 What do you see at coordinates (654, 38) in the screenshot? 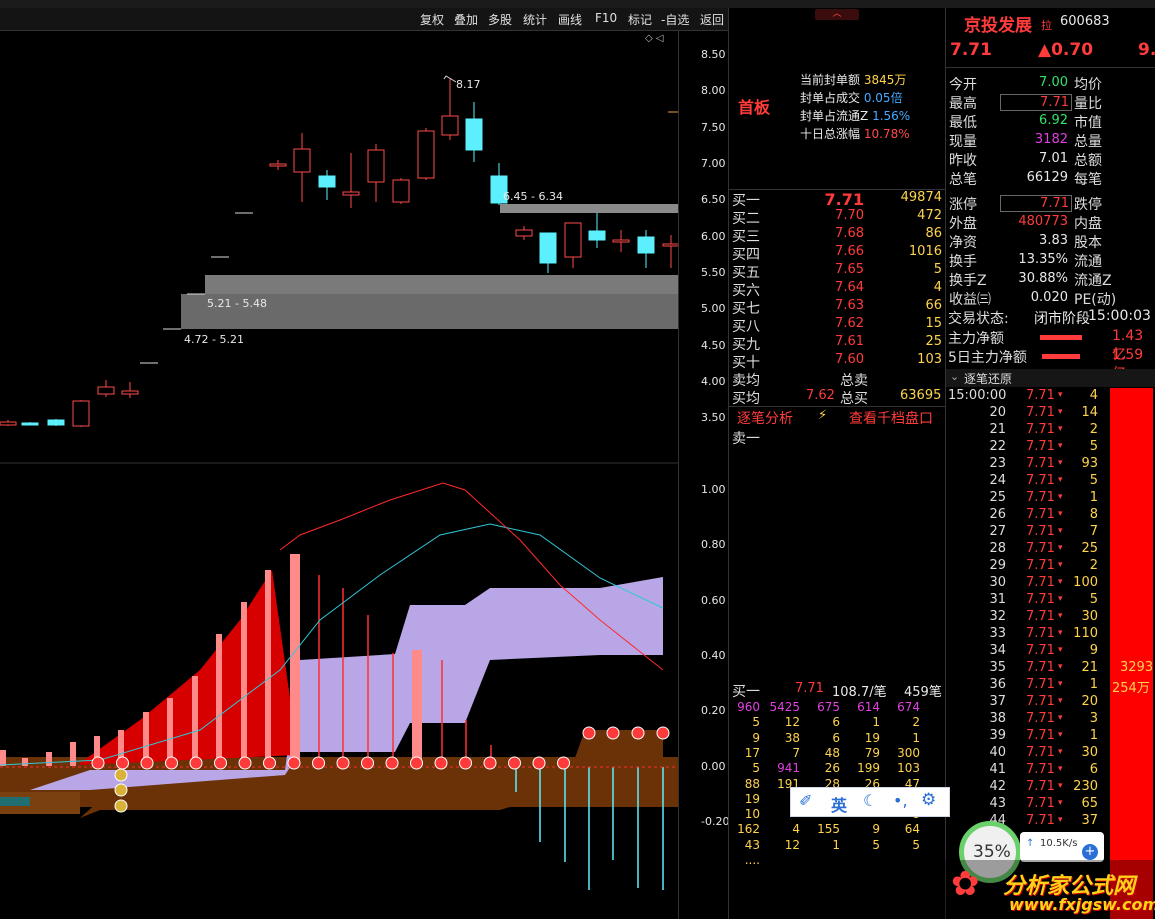
I see `diamond-icon: ◇ ◁` at bounding box center [654, 38].